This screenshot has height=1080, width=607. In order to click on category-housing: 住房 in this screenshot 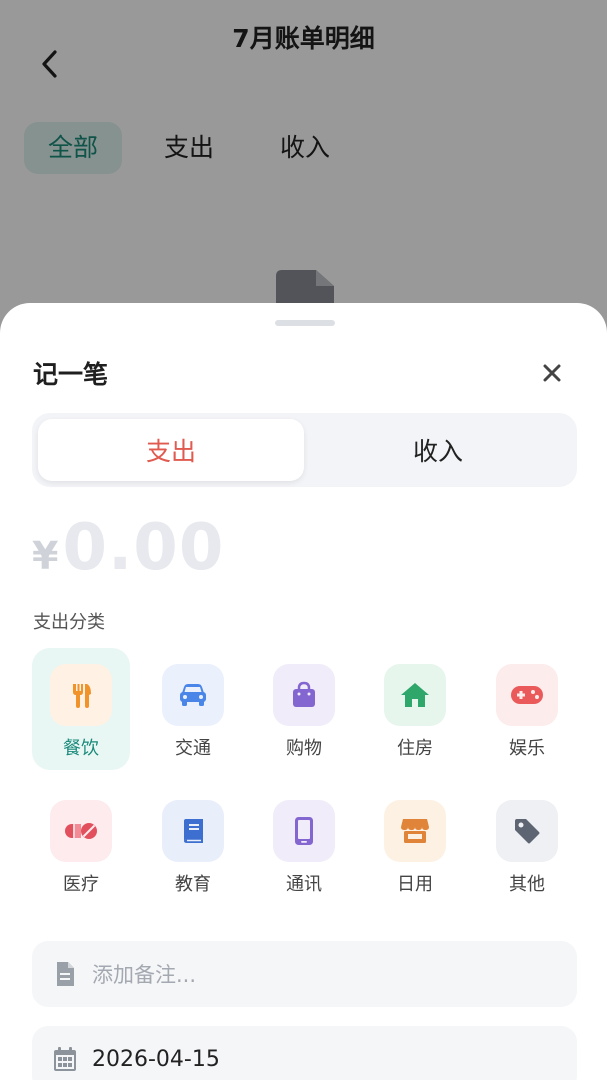, I will do `click(415, 709)`.